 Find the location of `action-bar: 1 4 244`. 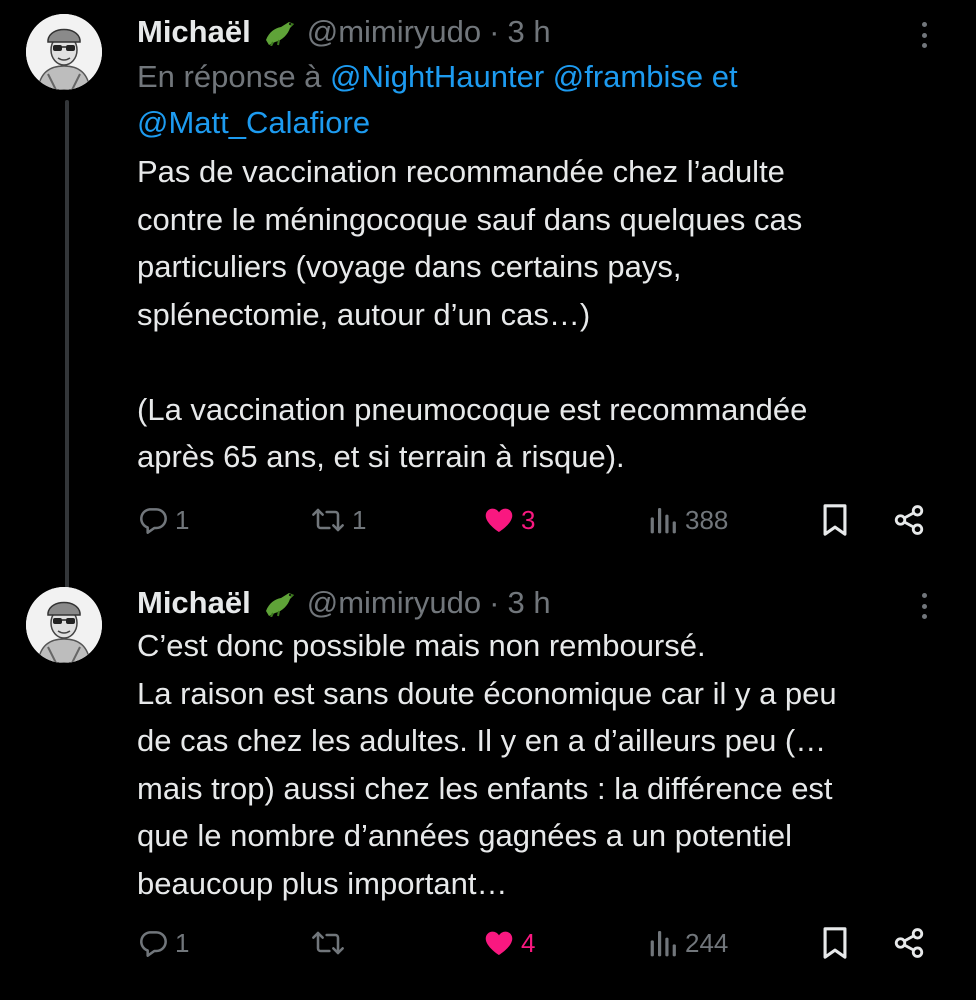

action-bar: 1 4 244 is located at coordinates (537, 943).